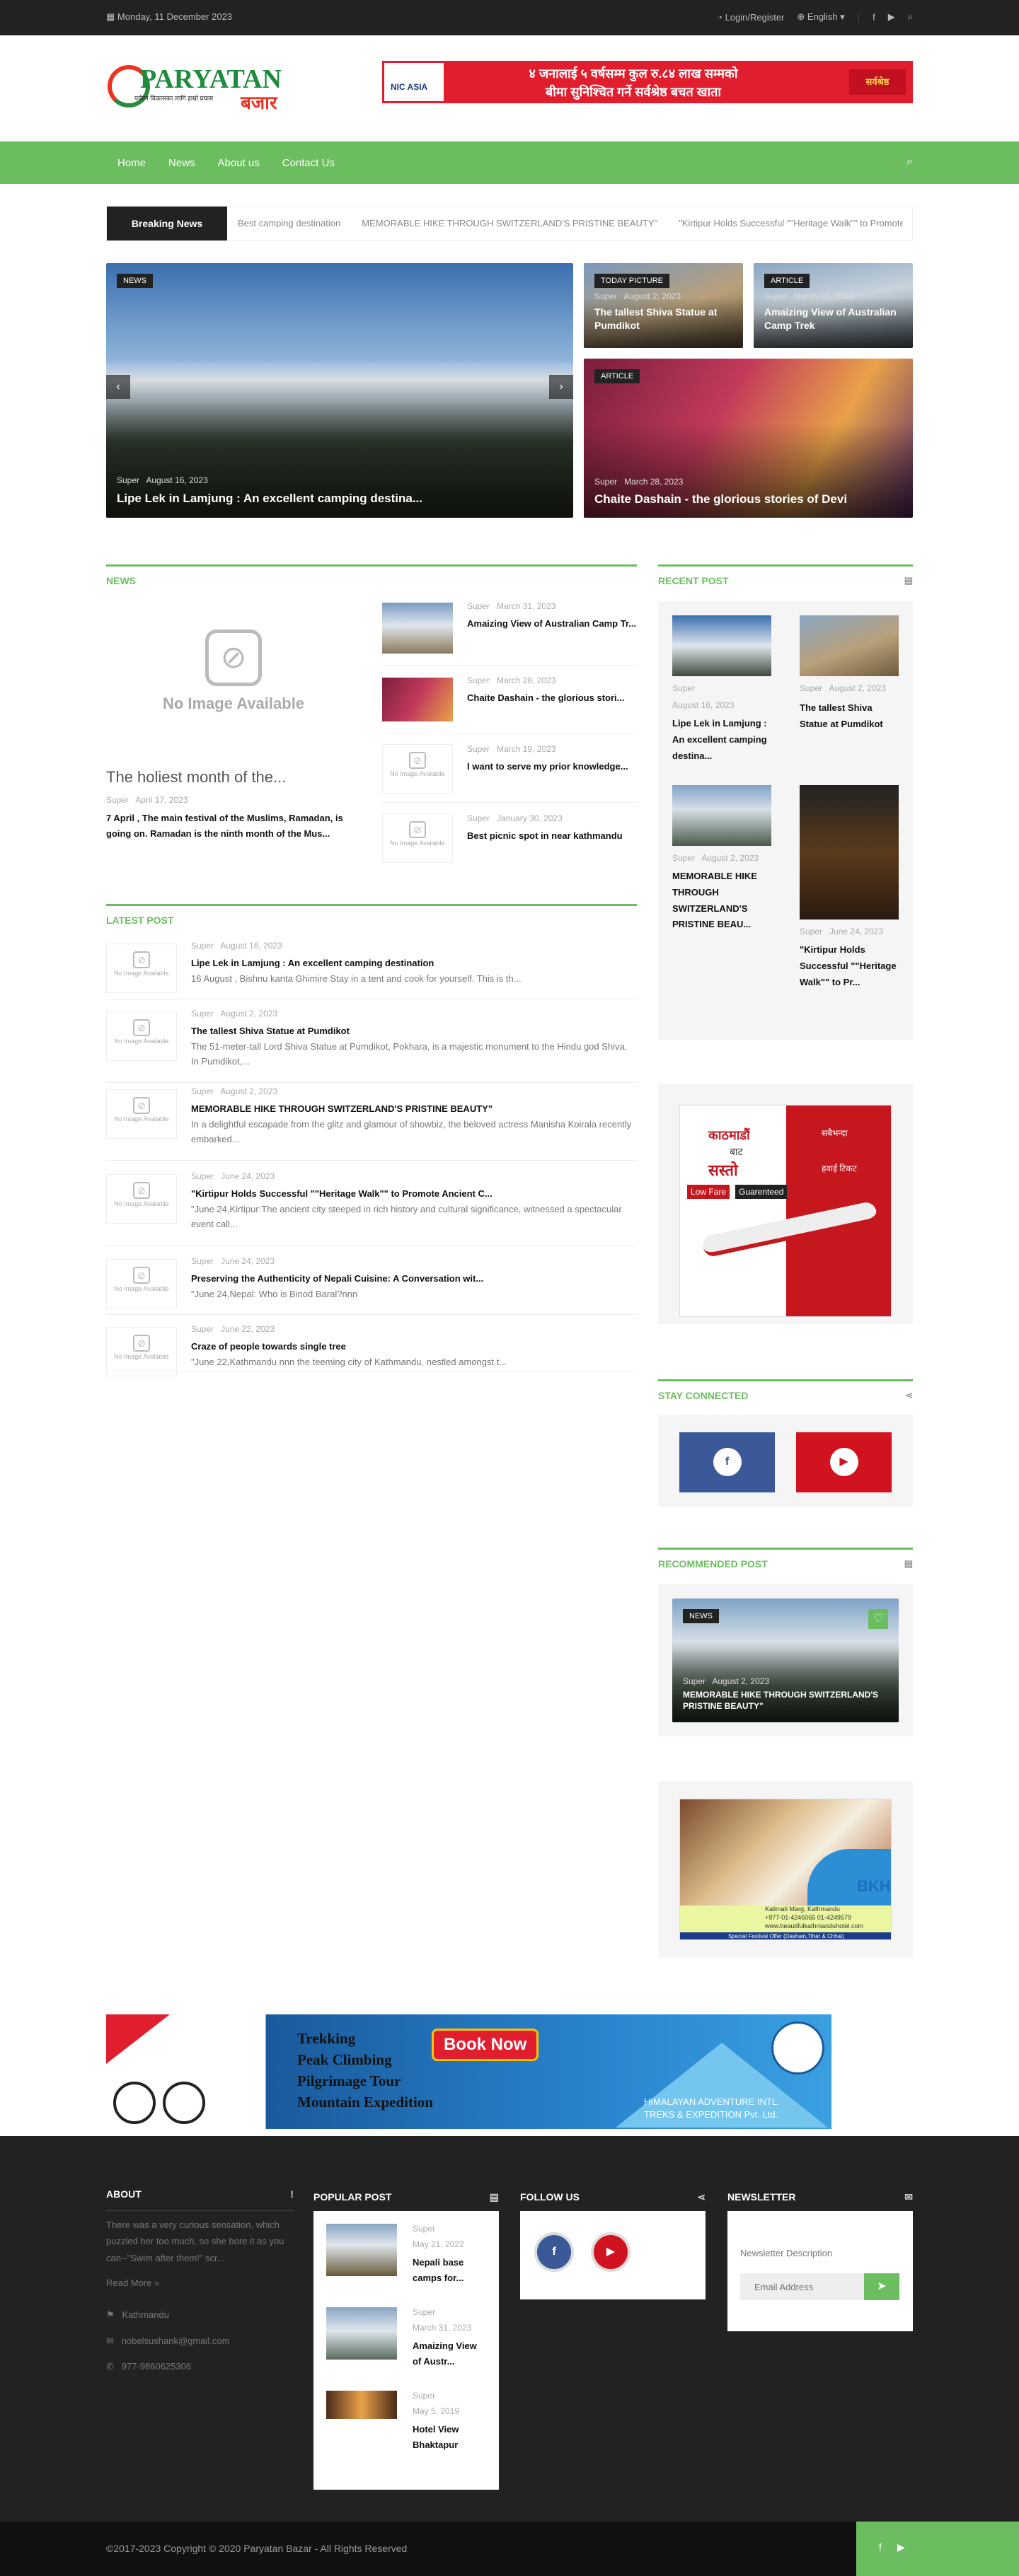  I want to click on nav-news: News, so click(182, 163).